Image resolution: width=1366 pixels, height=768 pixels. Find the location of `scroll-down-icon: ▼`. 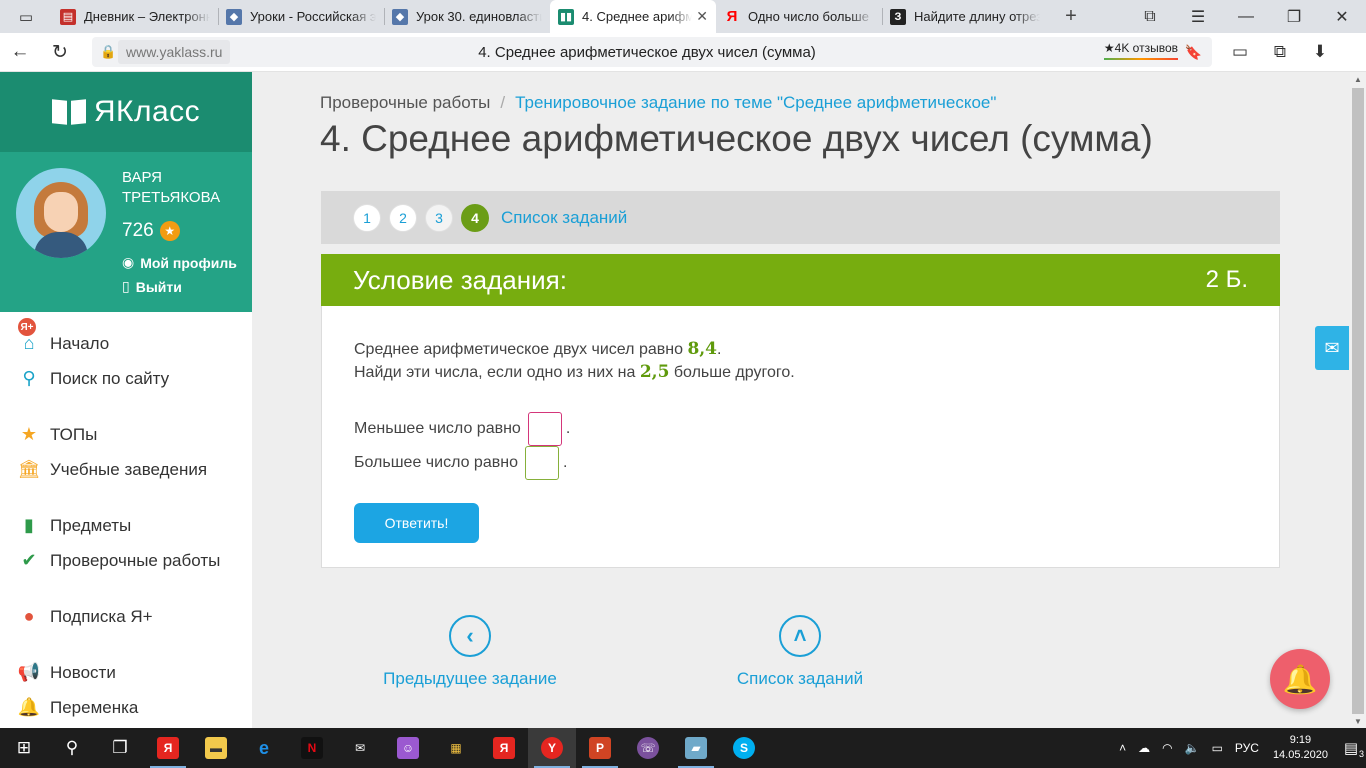

scroll-down-icon: ▼ is located at coordinates (1358, 721).